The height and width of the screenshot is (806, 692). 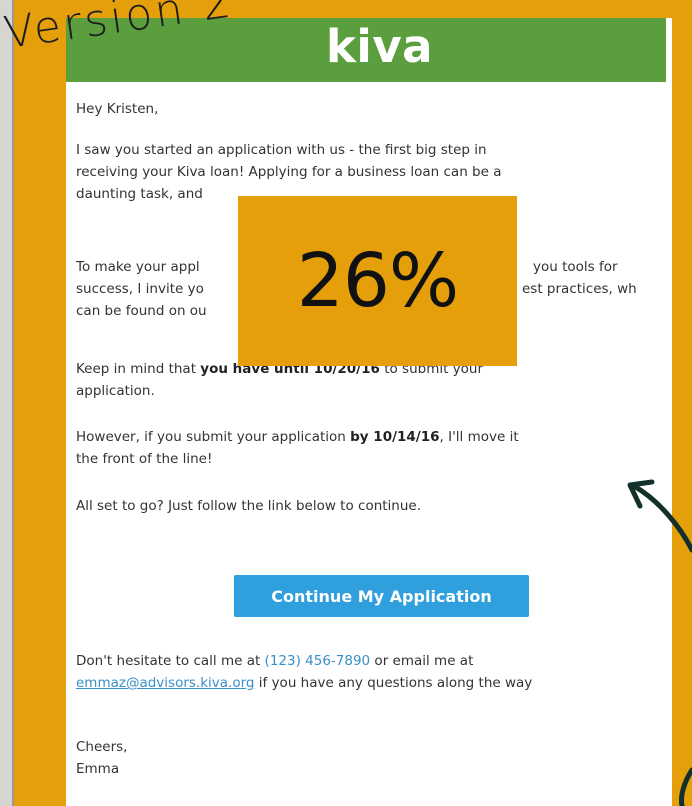 What do you see at coordinates (165, 683) in the screenshot?
I see `email-link: emmaz@advisors.kiva.org` at bounding box center [165, 683].